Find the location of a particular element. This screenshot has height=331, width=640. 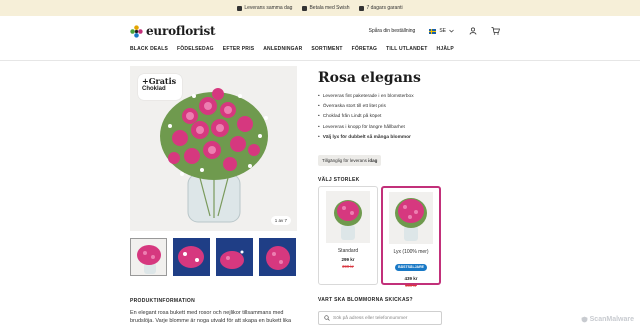

nav-item-abroad: TILL UTLANDET is located at coordinates (406, 51).